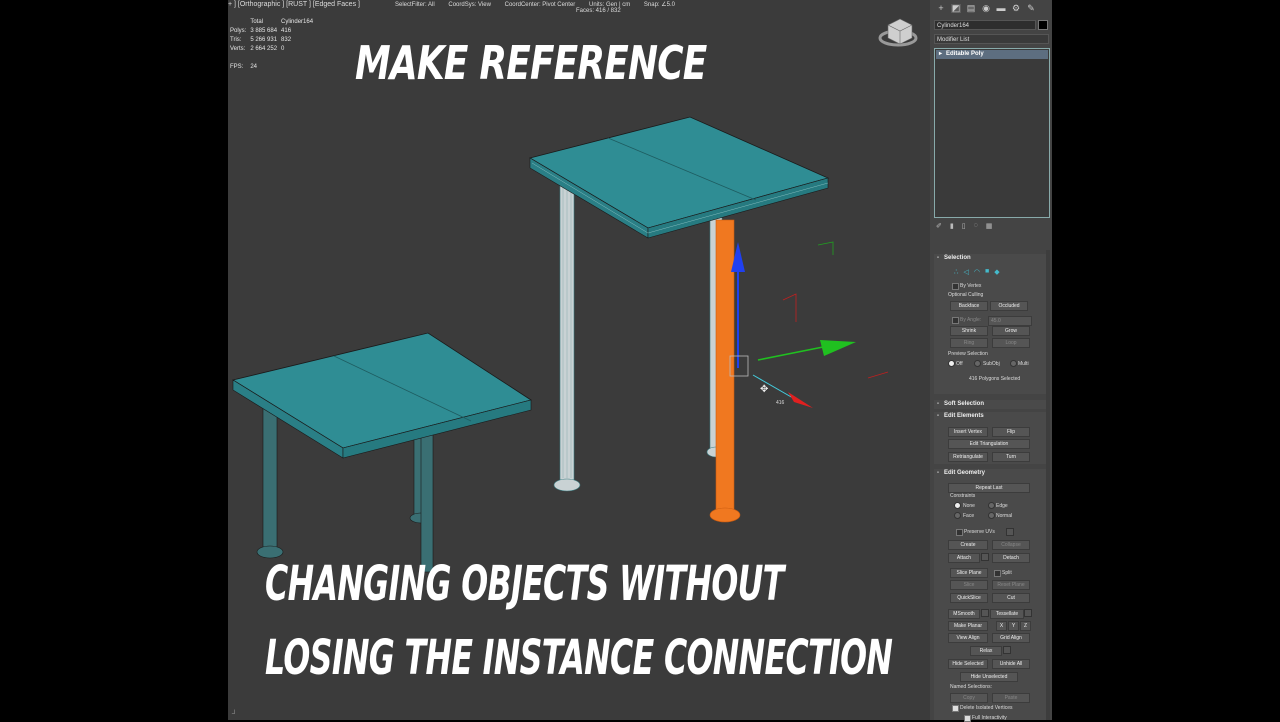  What do you see at coordinates (991, 39) in the screenshot?
I see `modifier-list-dropdown: Modifier List` at bounding box center [991, 39].